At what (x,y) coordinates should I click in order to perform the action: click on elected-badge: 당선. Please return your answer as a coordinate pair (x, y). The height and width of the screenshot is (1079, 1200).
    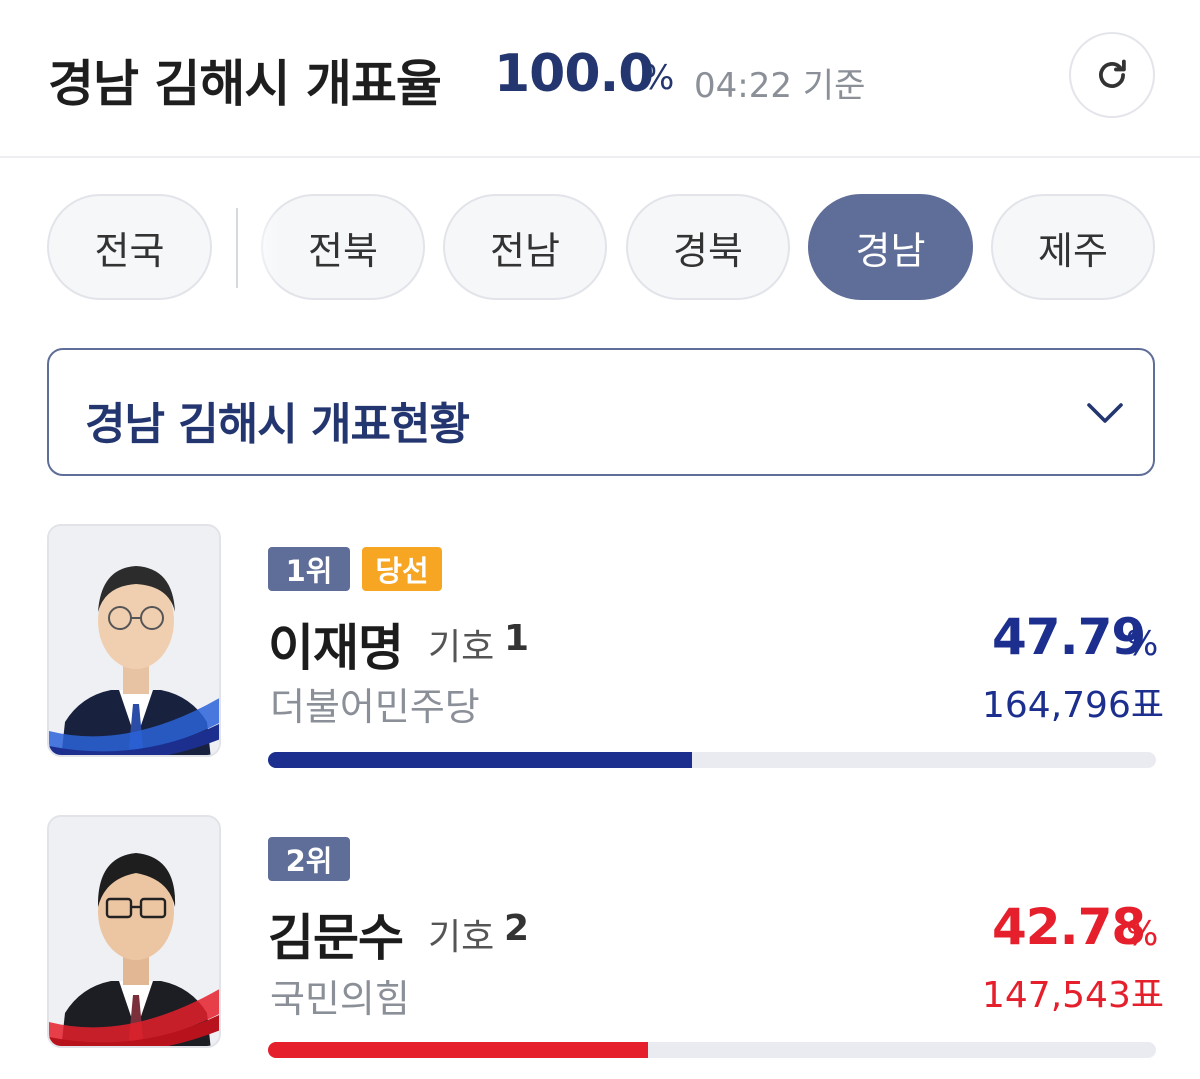
    Looking at the image, I should click on (402, 569).